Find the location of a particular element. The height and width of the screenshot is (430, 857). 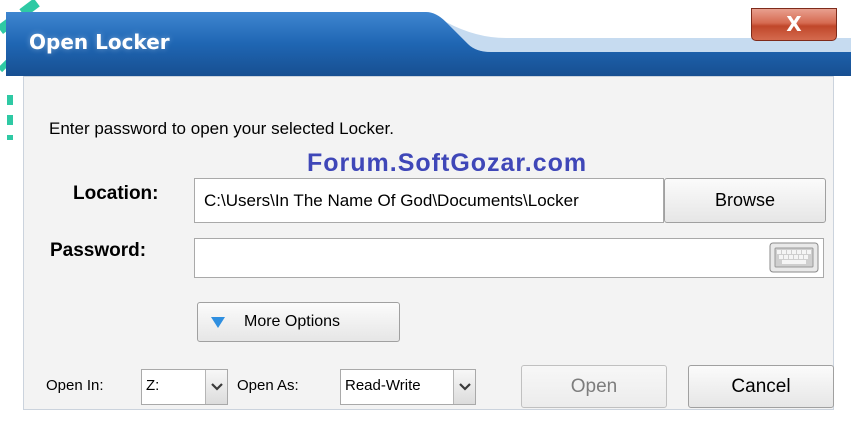

location-label: Location: is located at coordinates (116, 193).